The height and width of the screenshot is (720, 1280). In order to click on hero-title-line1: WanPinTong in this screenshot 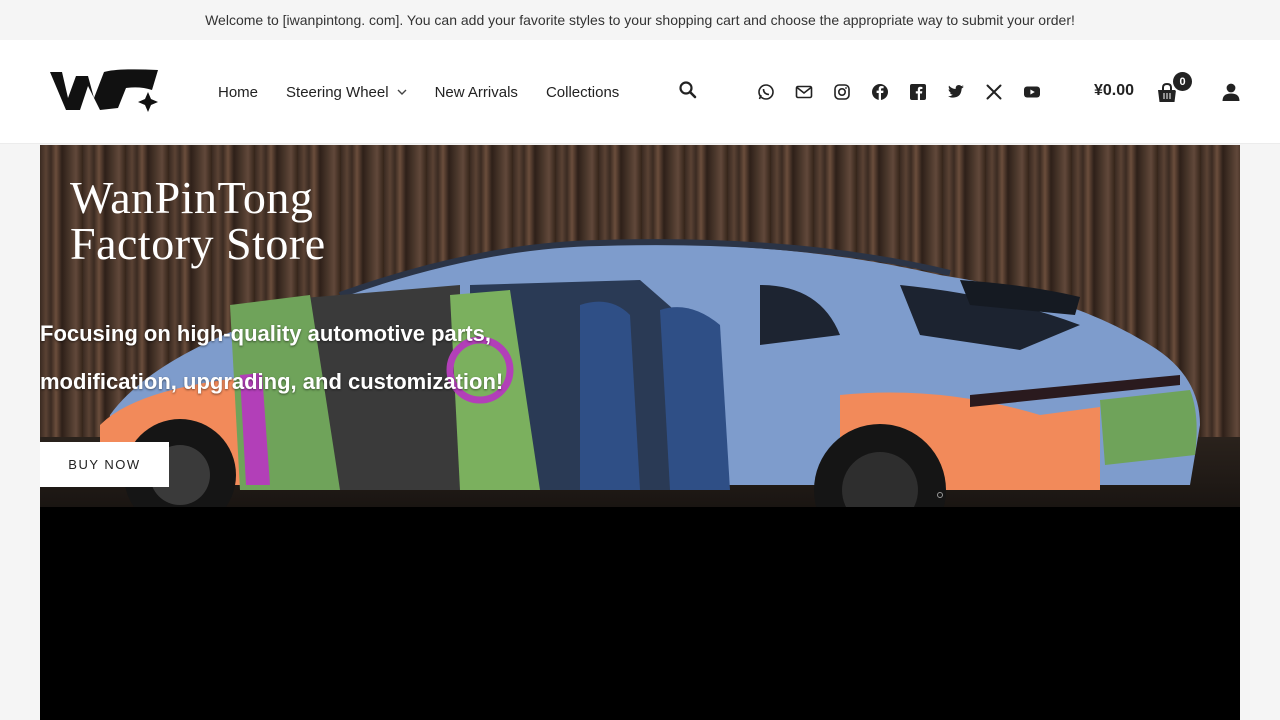, I will do `click(192, 197)`.